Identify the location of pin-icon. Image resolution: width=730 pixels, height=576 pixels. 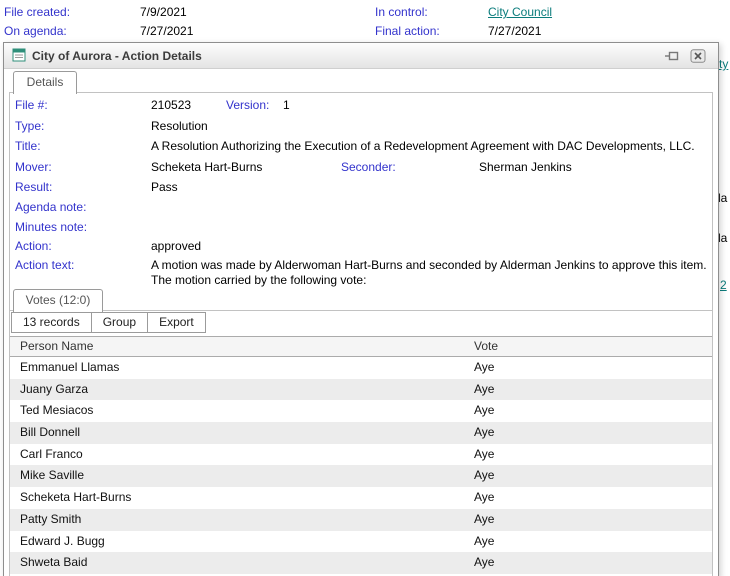
(672, 56).